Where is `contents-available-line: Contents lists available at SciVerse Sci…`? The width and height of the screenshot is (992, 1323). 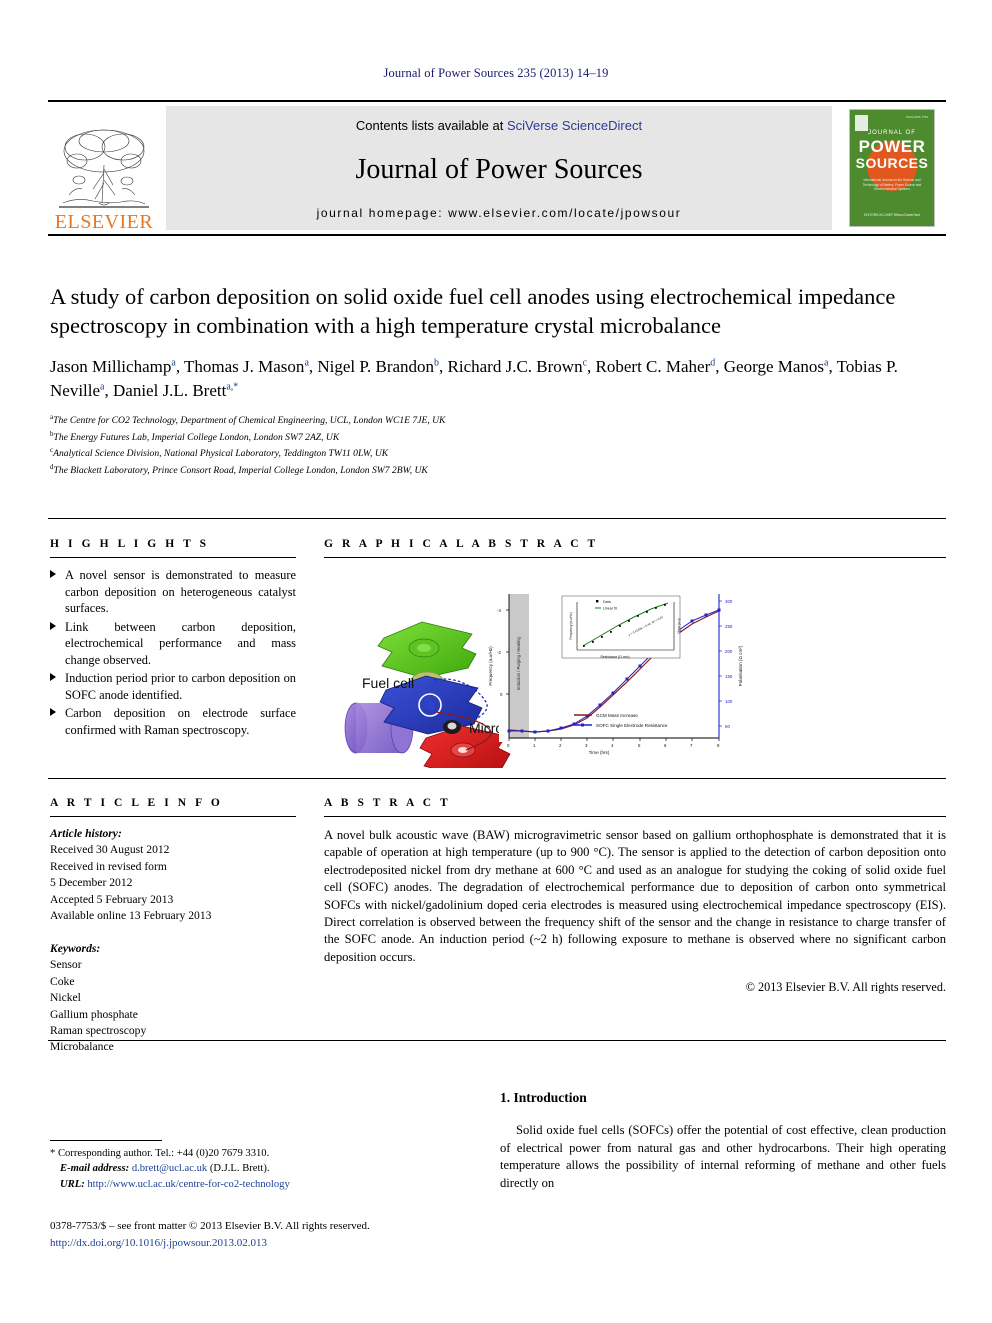
contents-available-line: Contents lists available at SciVerse Sci… is located at coordinates (499, 125).